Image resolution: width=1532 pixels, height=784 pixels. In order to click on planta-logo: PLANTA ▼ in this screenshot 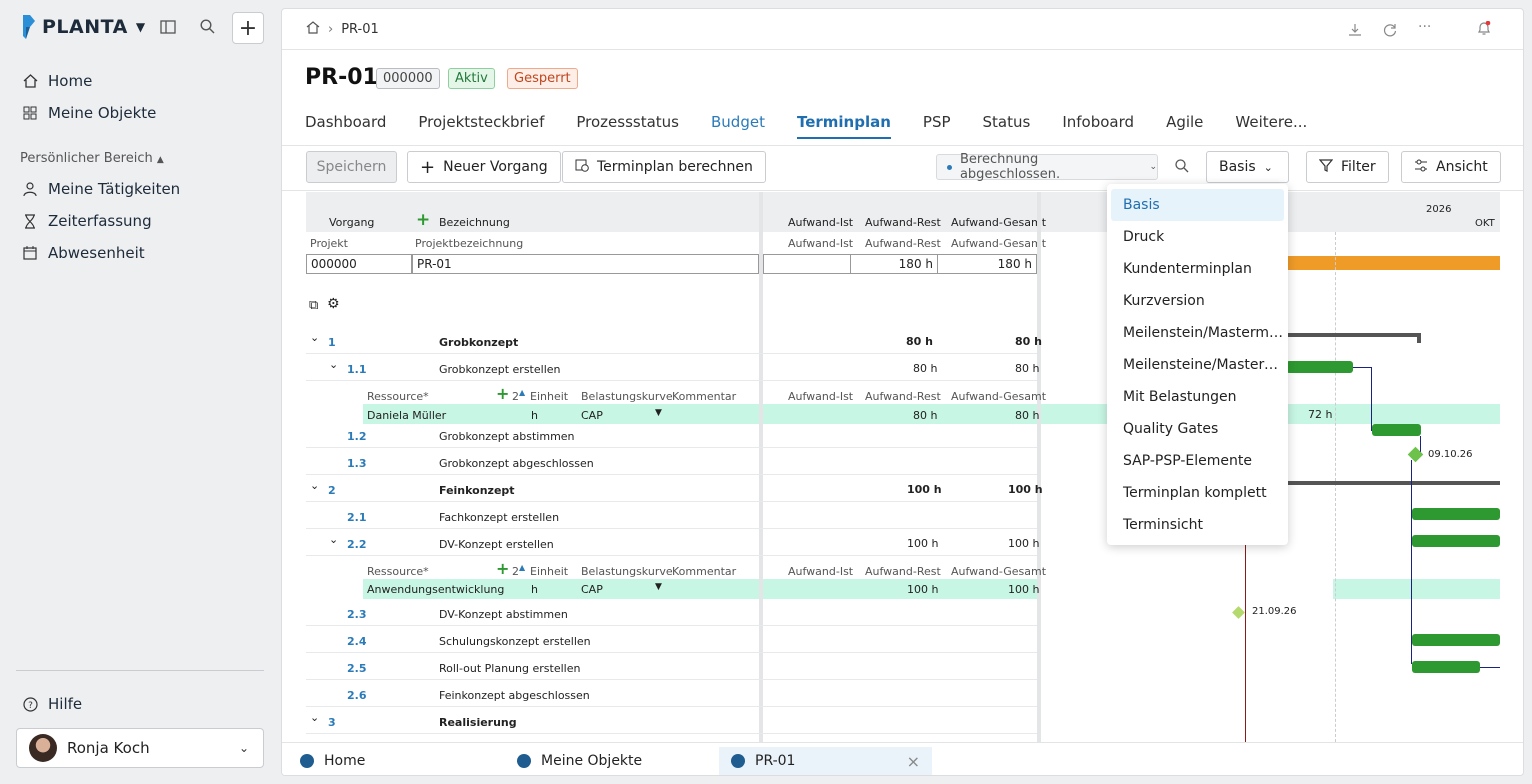, I will do `click(84, 27)`.